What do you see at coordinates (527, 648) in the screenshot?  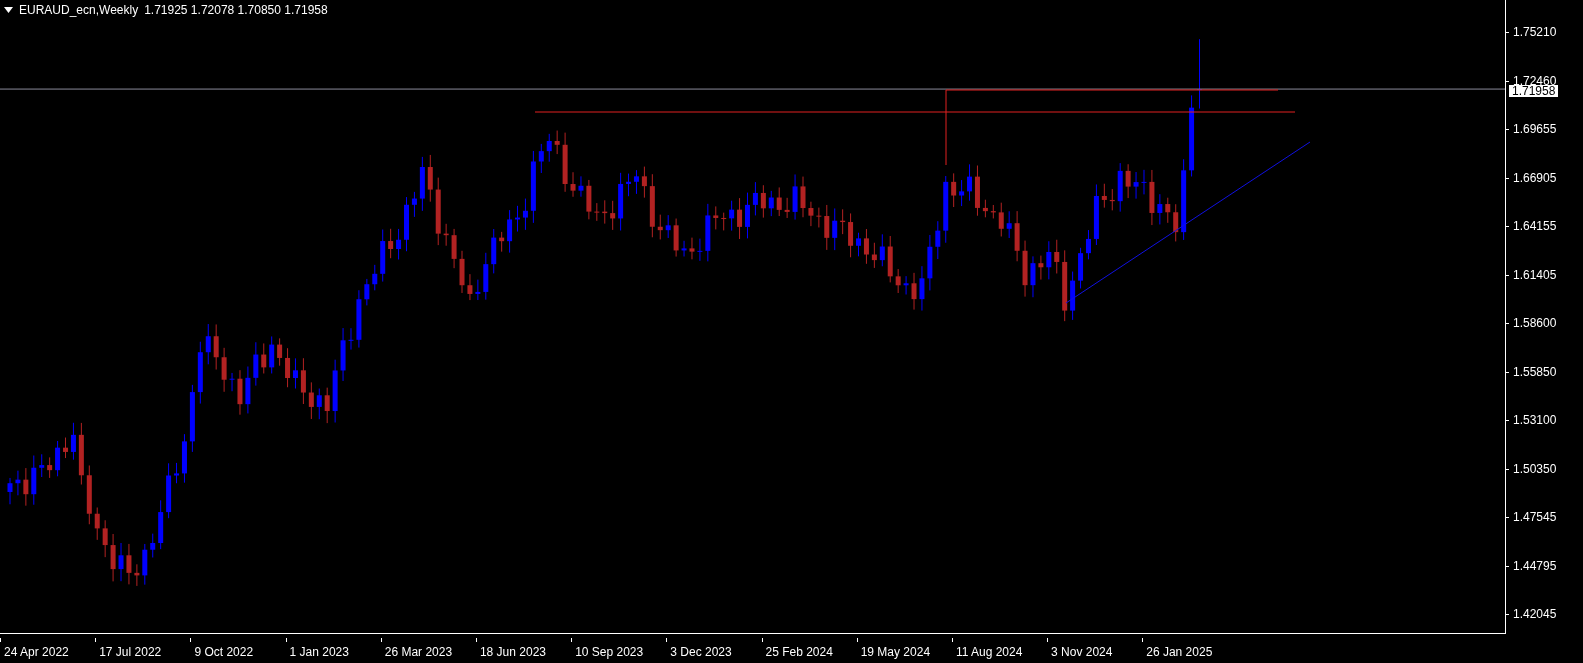 I see `date-label: 18 Jun 2023` at bounding box center [527, 648].